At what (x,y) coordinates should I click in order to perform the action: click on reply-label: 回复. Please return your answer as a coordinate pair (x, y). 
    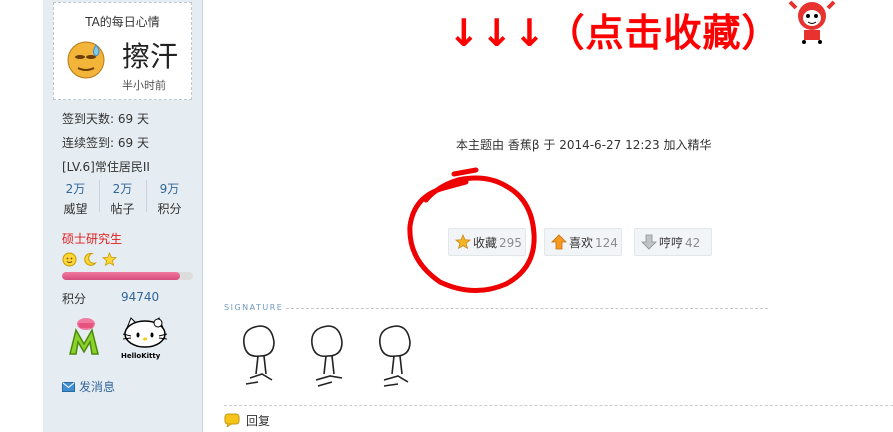
    Looking at the image, I should click on (258, 421).